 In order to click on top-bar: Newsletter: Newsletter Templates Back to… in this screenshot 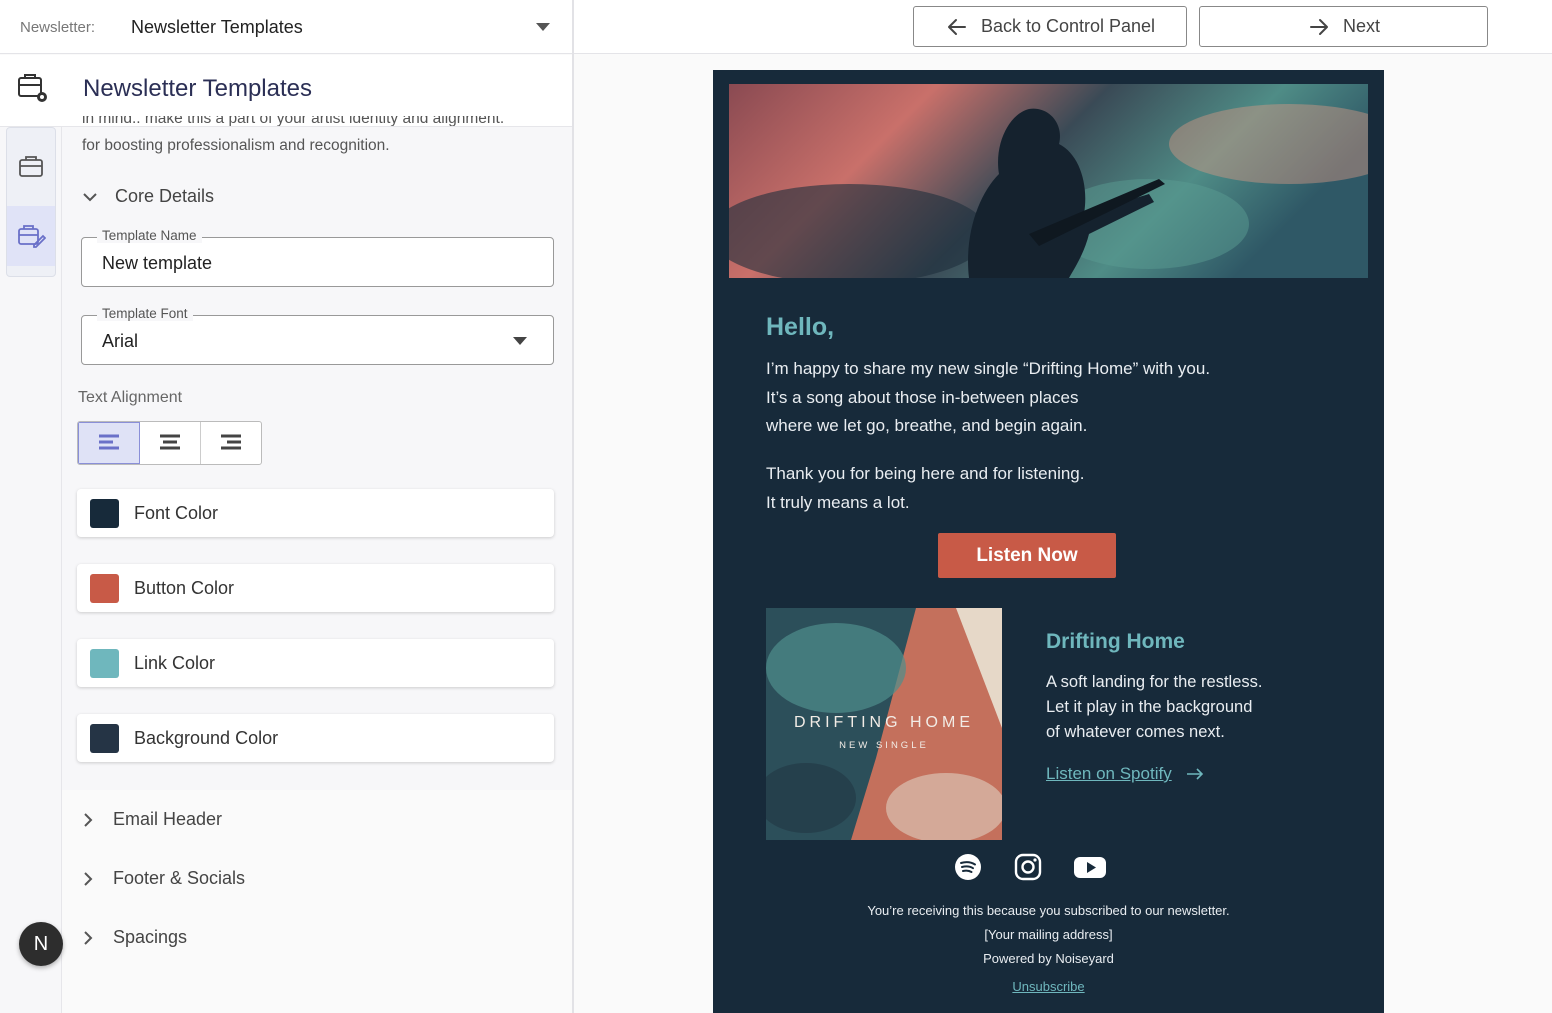, I will do `click(776, 27)`.